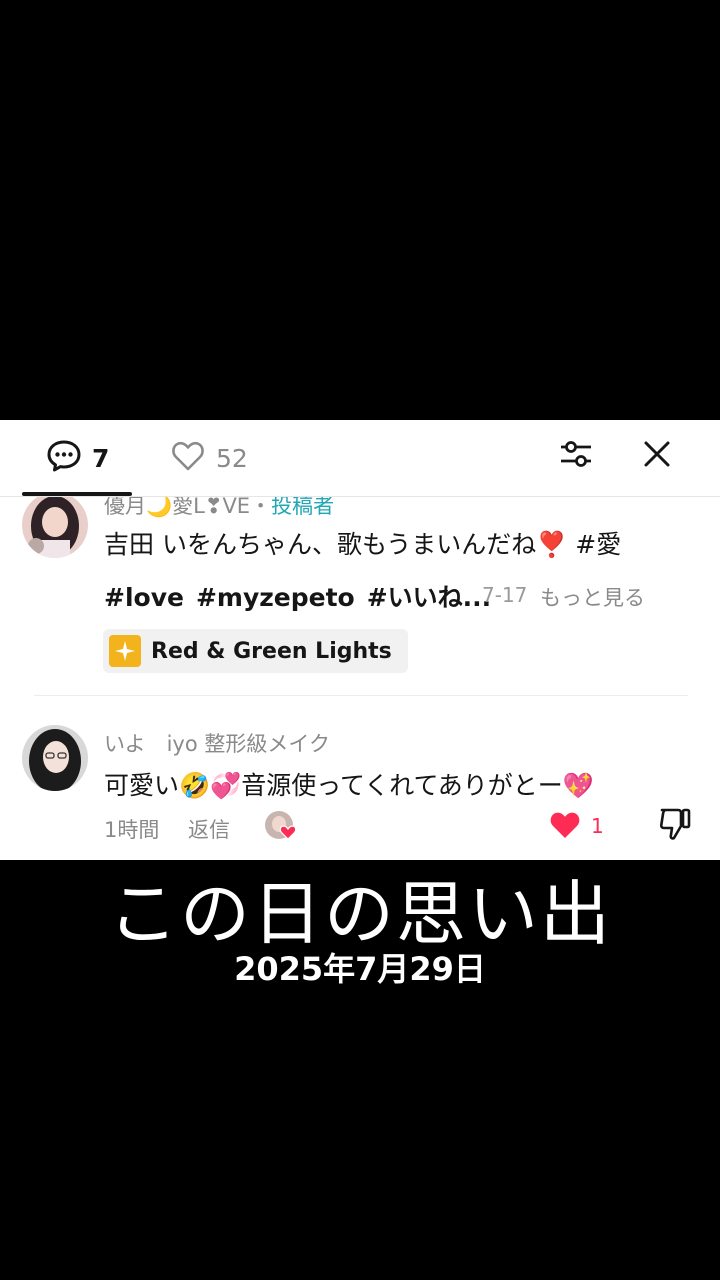 Image resolution: width=720 pixels, height=1280 pixels. I want to click on comment-text: 可愛い🤣💞音源使ってくれてありがとー💖, so click(349, 785).